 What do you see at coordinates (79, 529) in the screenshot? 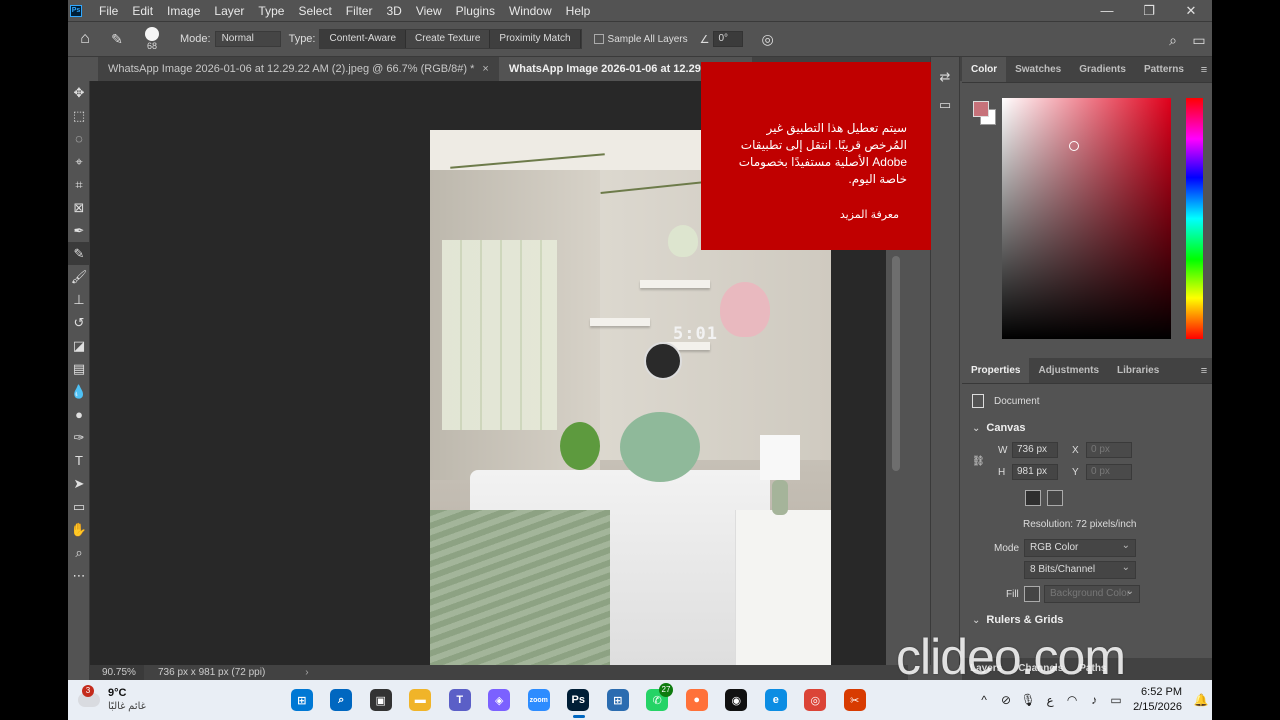
I see `hand-tool-icon: ✋` at bounding box center [79, 529].